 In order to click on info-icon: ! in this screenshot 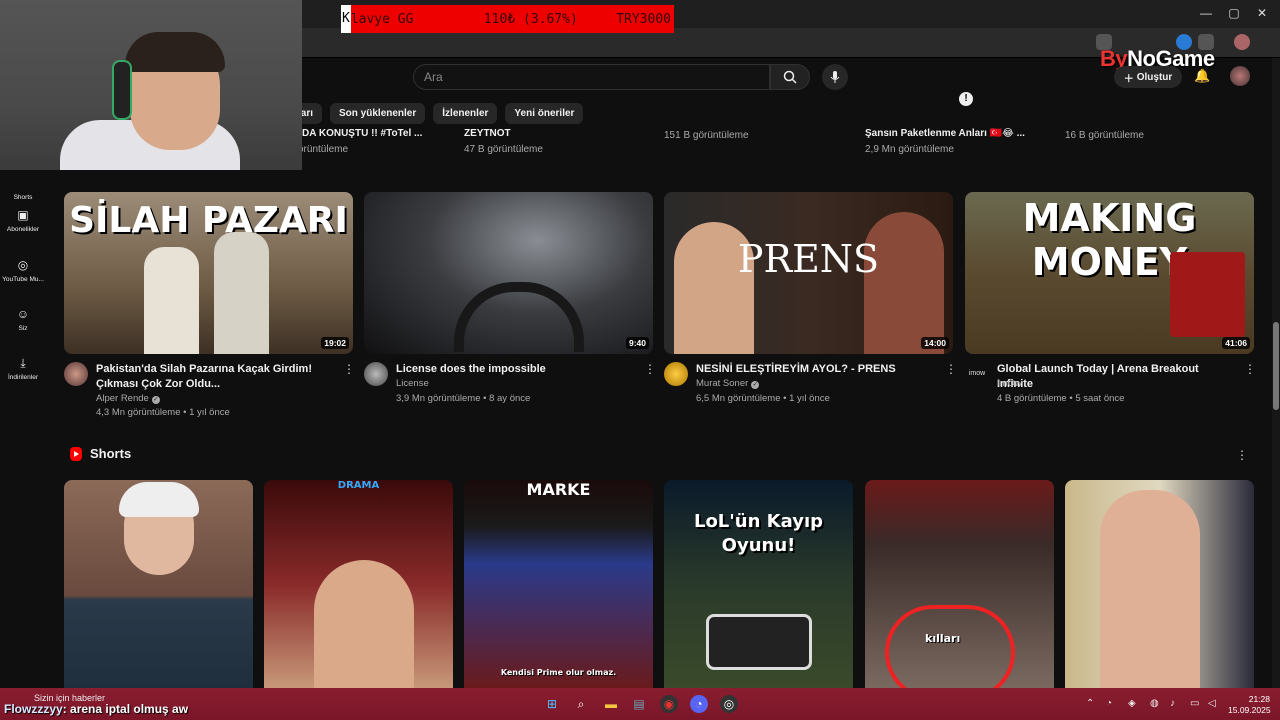, I will do `click(966, 99)`.